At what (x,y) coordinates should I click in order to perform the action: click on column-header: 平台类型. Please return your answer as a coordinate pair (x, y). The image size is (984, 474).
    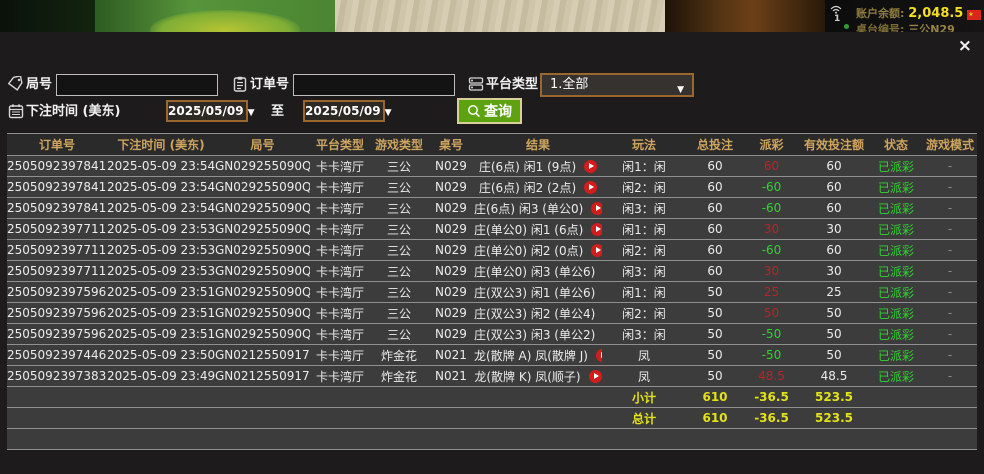
    Looking at the image, I should click on (340, 144).